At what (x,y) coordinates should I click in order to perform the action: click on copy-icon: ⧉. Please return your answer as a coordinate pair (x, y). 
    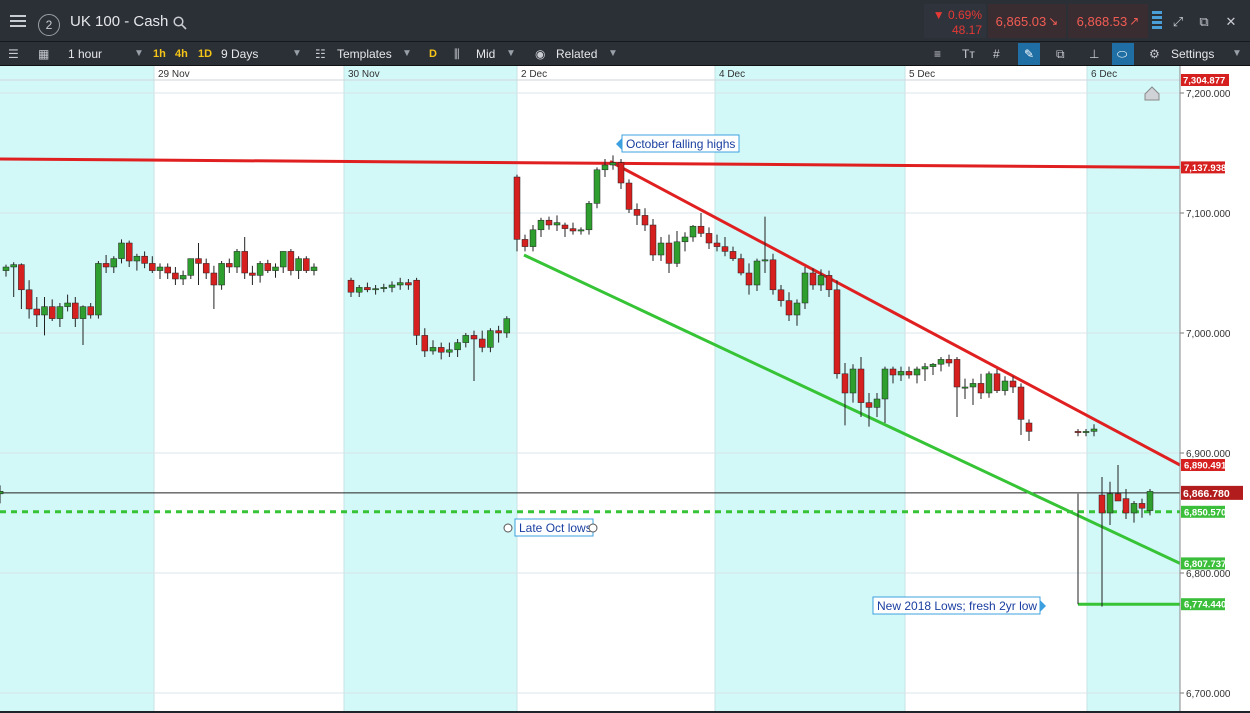
    Looking at the image, I should click on (1060, 54).